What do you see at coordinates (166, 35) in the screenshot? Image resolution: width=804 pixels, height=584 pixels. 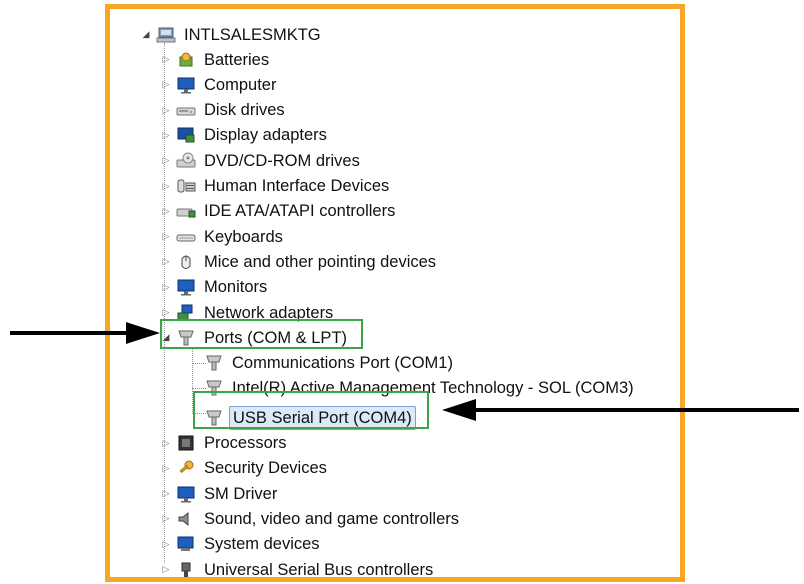 I see `computer-root-icon` at bounding box center [166, 35].